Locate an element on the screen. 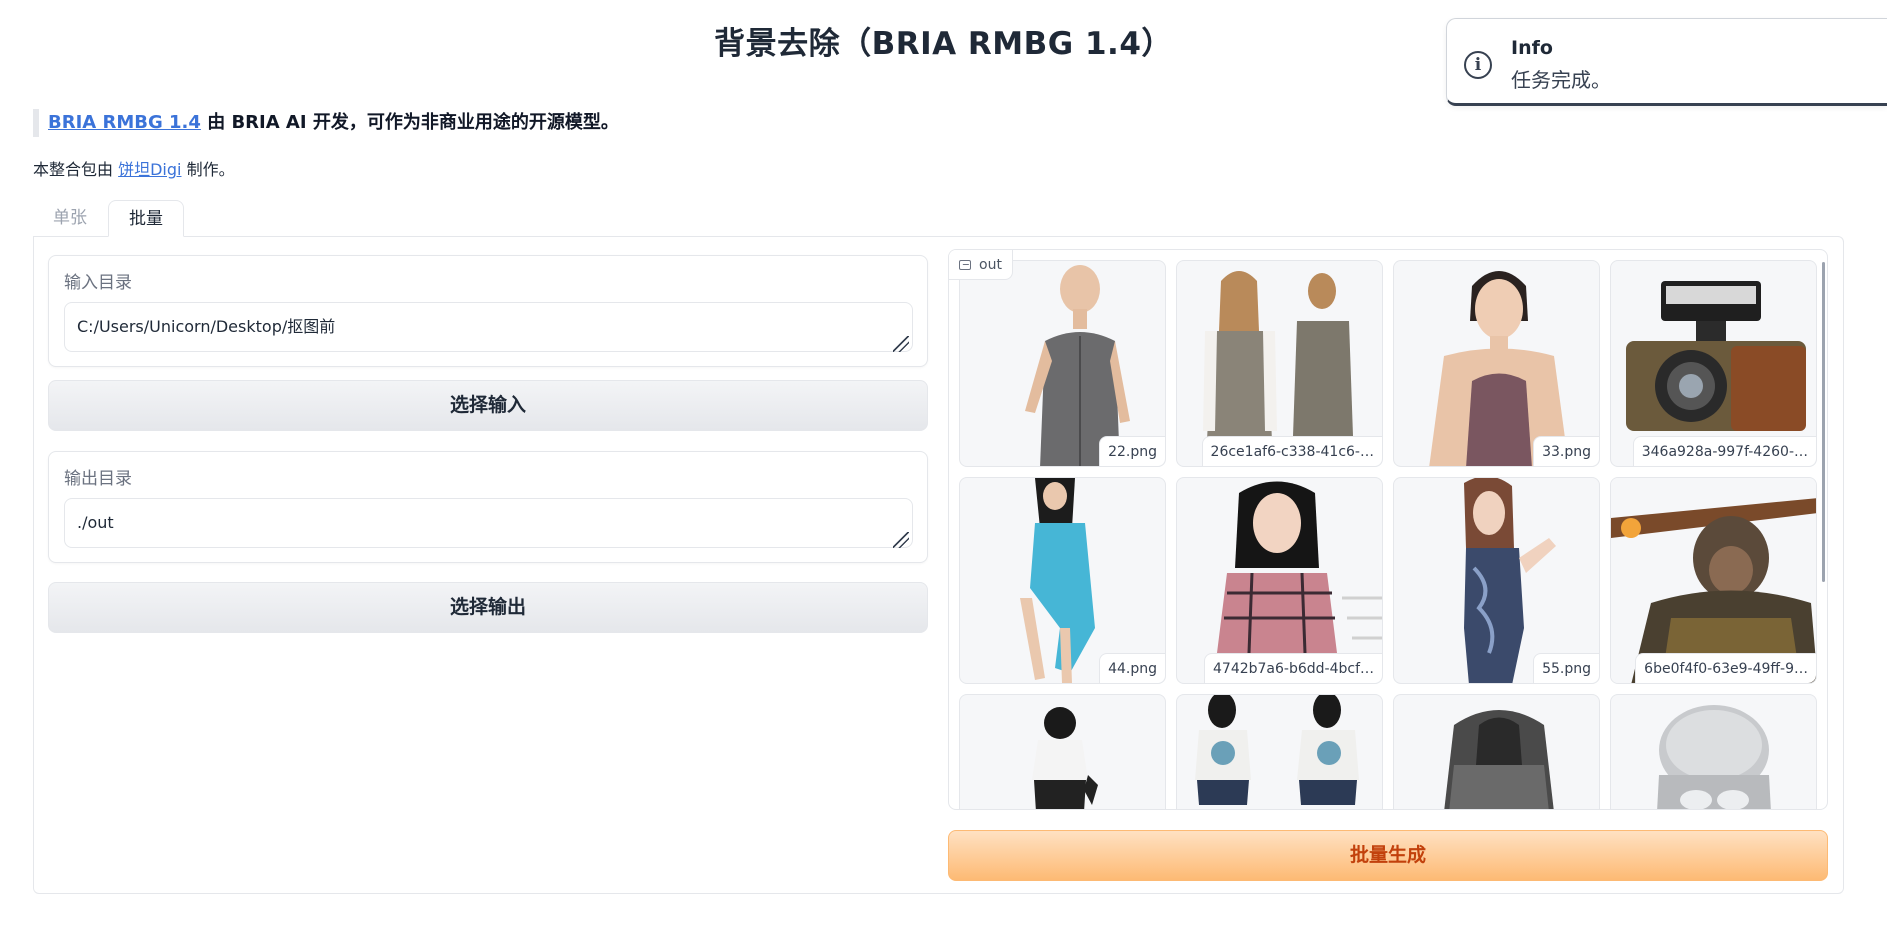 Image resolution: width=1887 pixels, height=926 pixels. gallery-label: out is located at coordinates (981, 265).